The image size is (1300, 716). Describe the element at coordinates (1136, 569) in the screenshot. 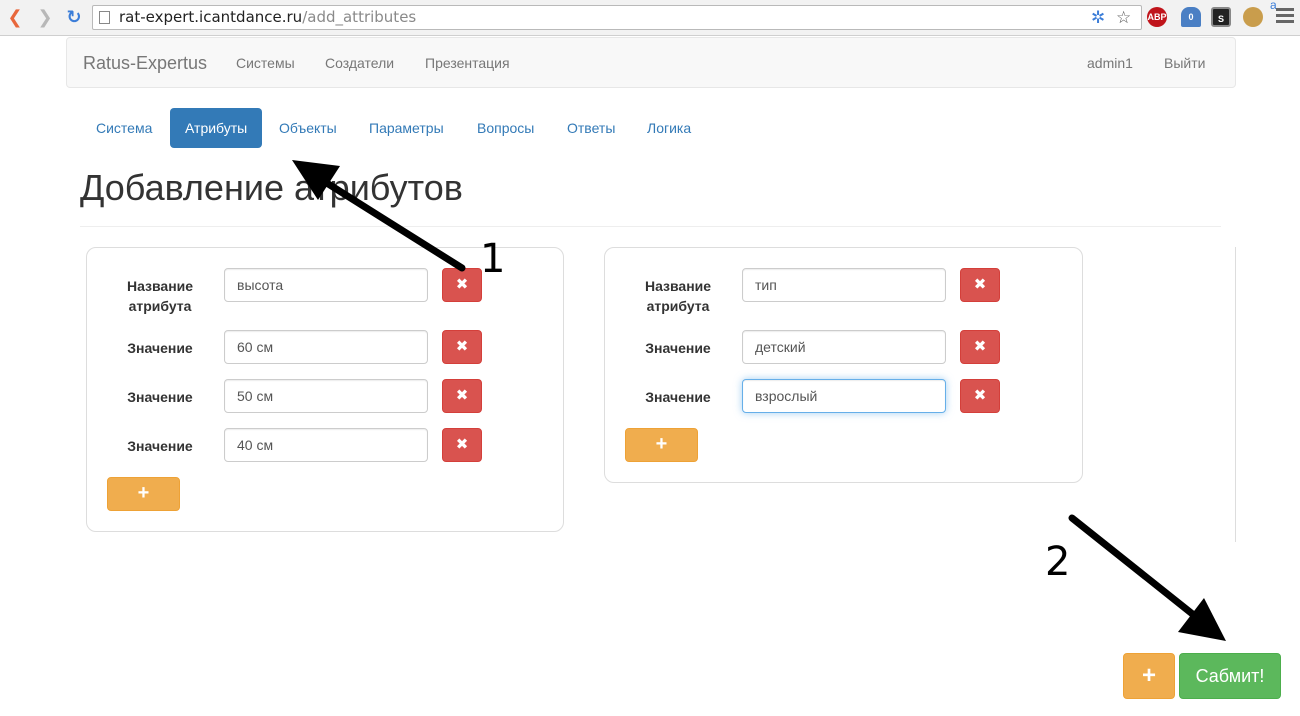

I see `arrow-2-shaft` at that location.